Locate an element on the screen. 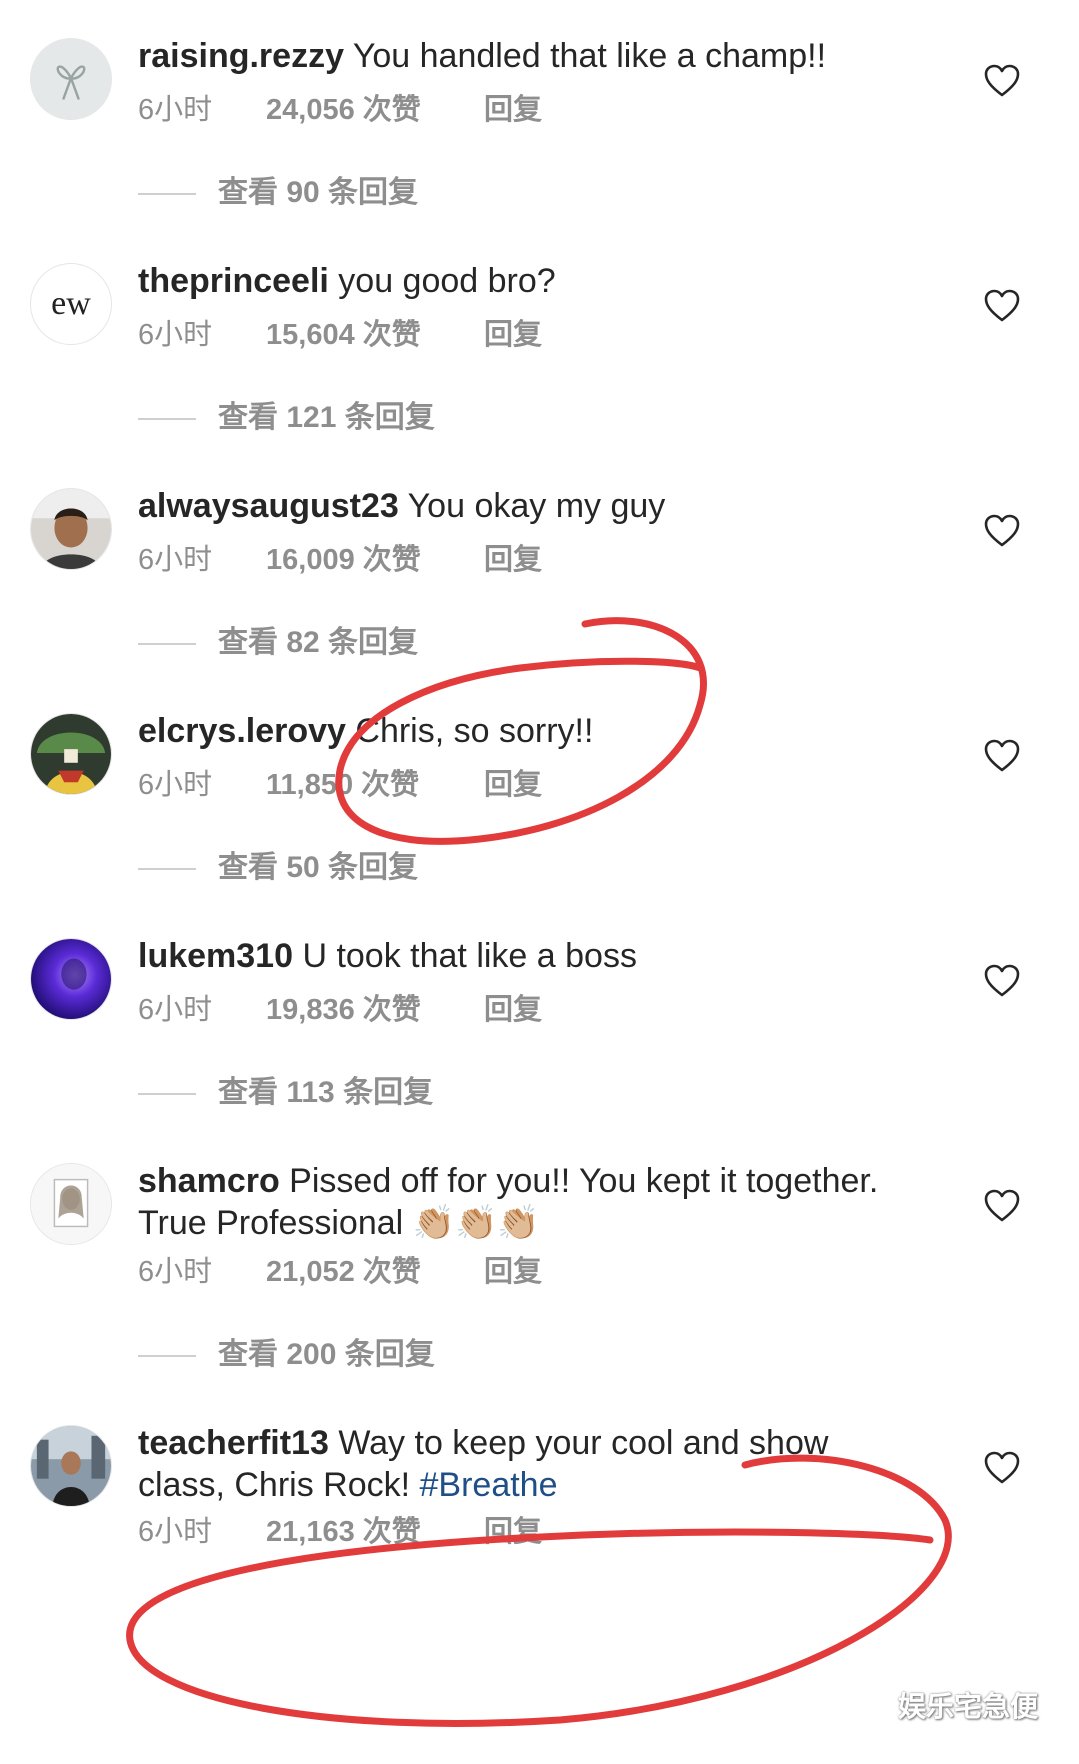 This screenshot has width=1079, height=1764. view-replies-button: 查看 50 条回复 is located at coordinates (278, 868).